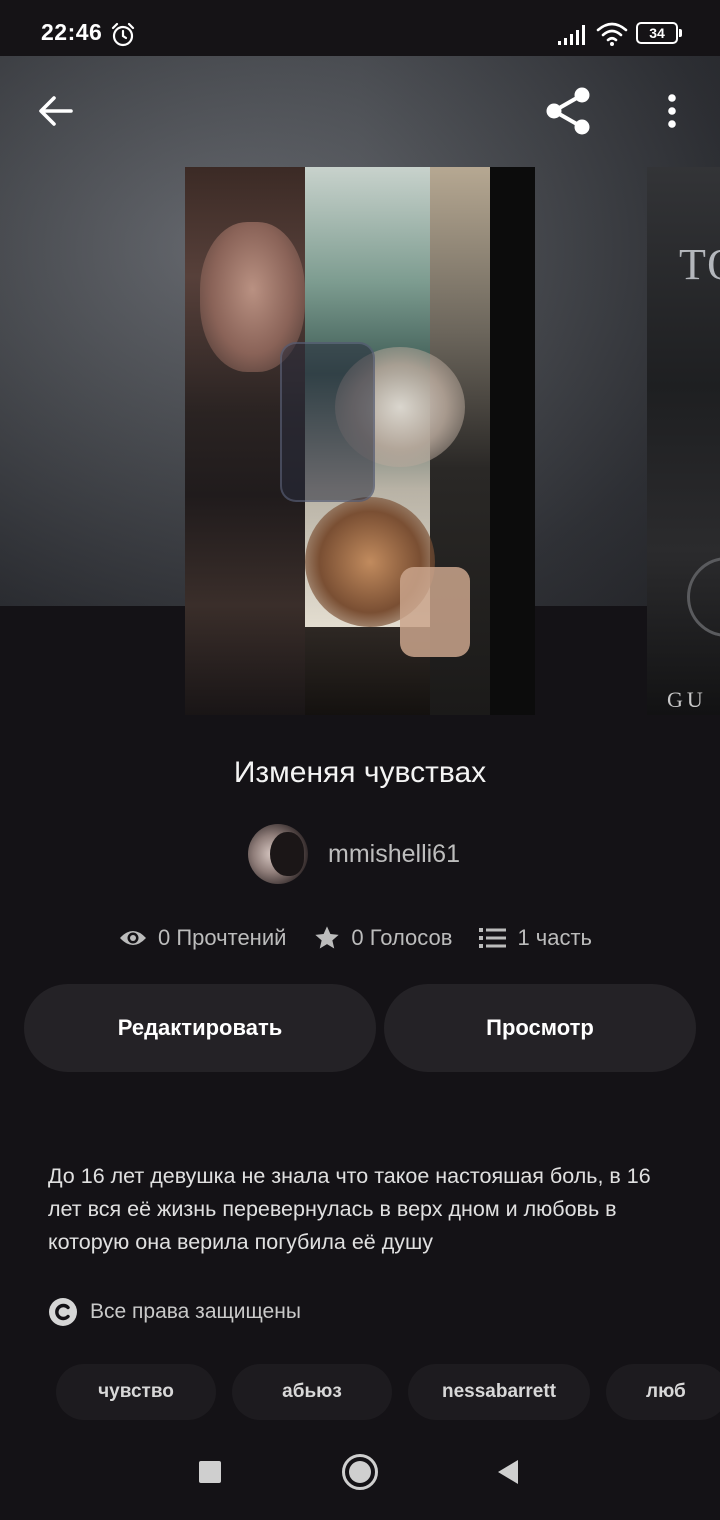  Describe the element at coordinates (133, 938) in the screenshot. I see `eye-icon` at that location.